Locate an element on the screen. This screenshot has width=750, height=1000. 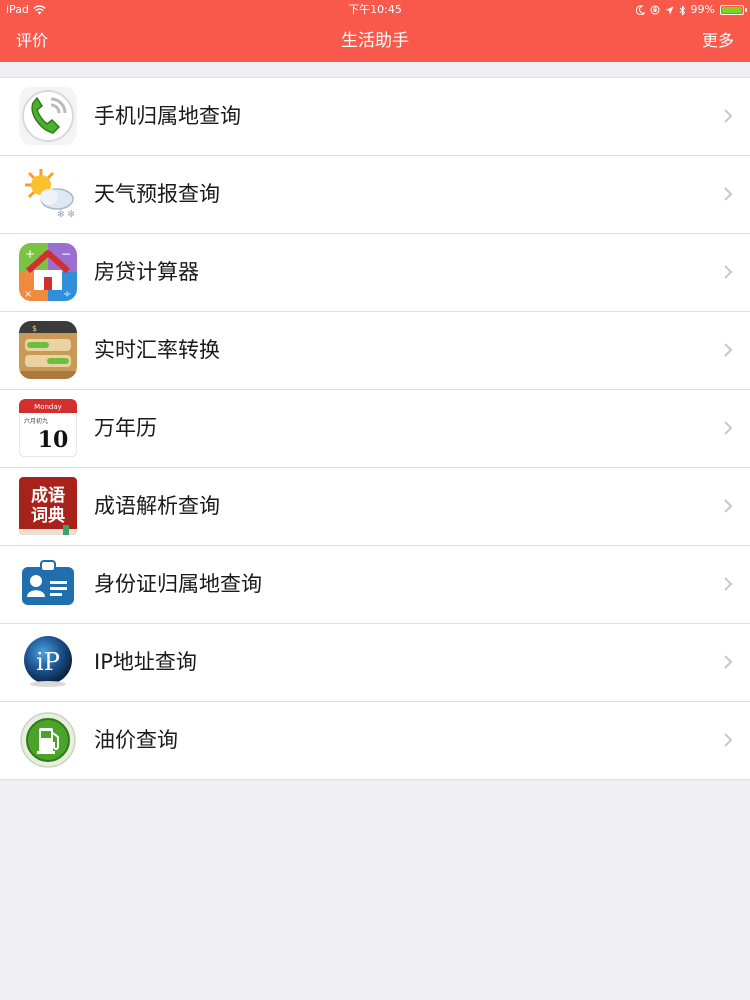
moon-icon is located at coordinates (640, 10).